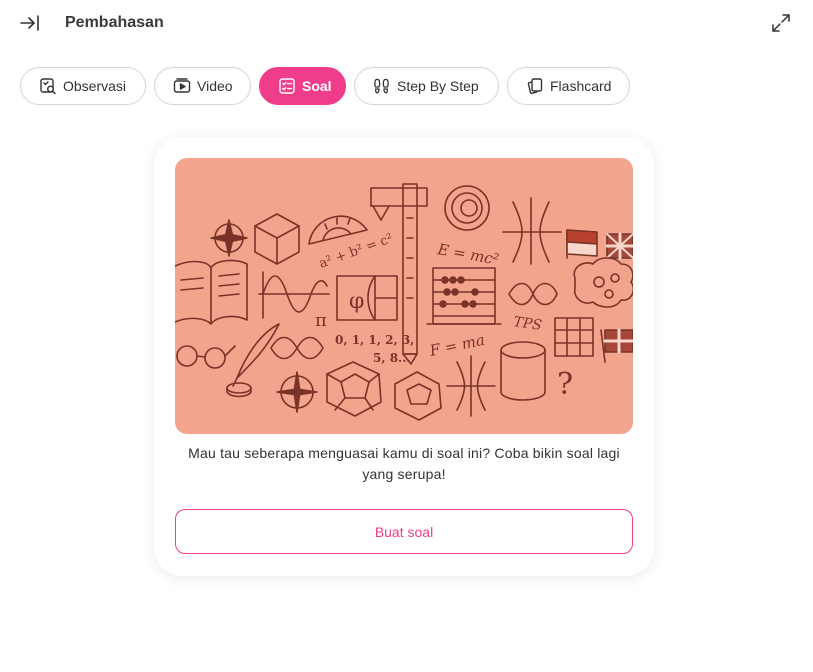  I want to click on phi-text: φ, so click(356, 301).